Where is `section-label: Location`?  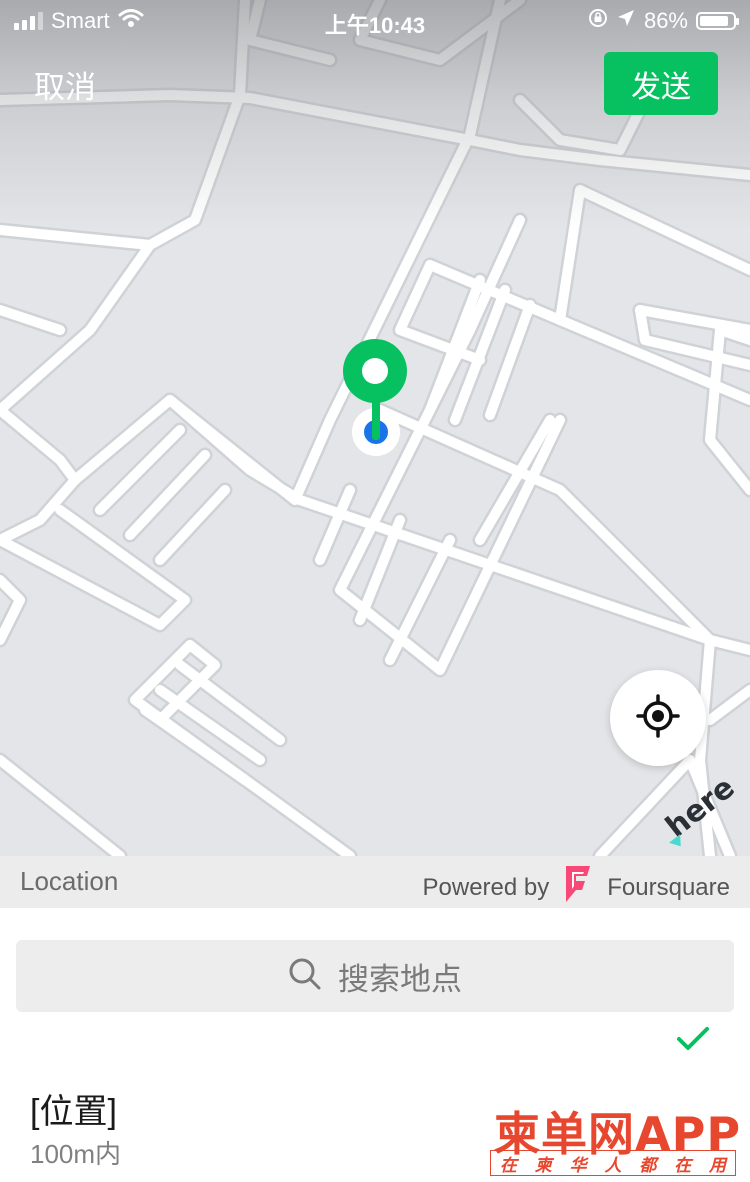 section-label: Location is located at coordinates (69, 881).